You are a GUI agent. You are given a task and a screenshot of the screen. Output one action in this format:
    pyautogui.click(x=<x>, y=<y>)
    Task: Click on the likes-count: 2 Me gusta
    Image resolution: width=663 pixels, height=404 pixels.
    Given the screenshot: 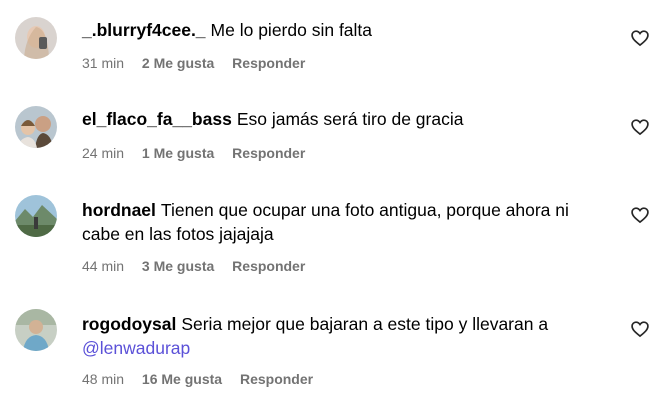 What is the action you would take?
    pyautogui.click(x=178, y=63)
    